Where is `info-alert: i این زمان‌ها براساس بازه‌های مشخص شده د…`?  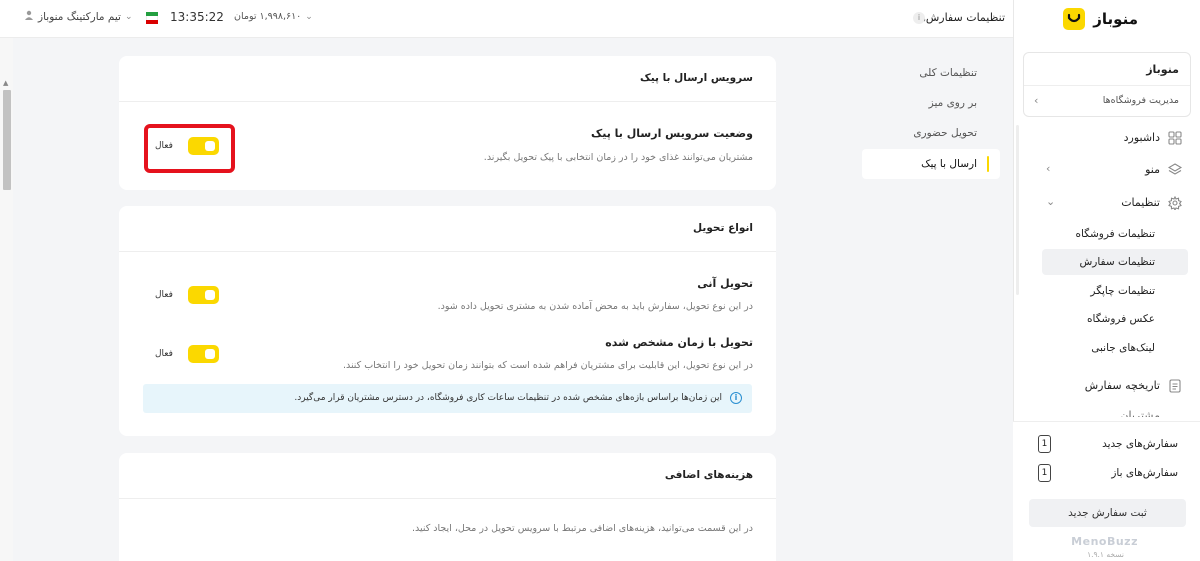
info-alert: i این زمان‌ها براساس بازه‌های مشخص شده د… is located at coordinates (447, 398).